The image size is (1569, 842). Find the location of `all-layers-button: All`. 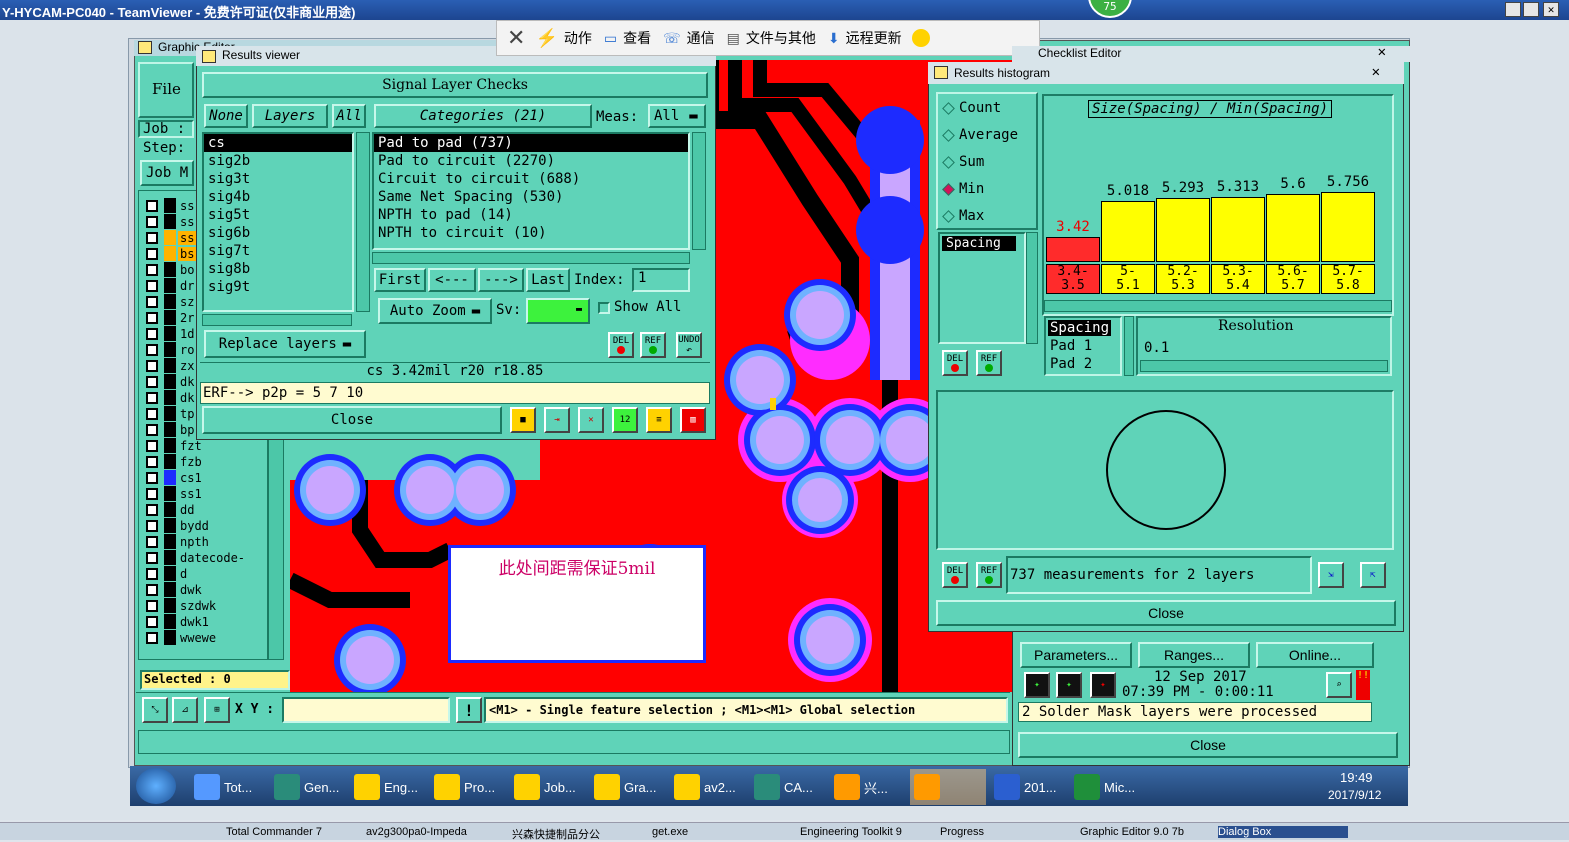

all-layers-button: All is located at coordinates (349, 116).